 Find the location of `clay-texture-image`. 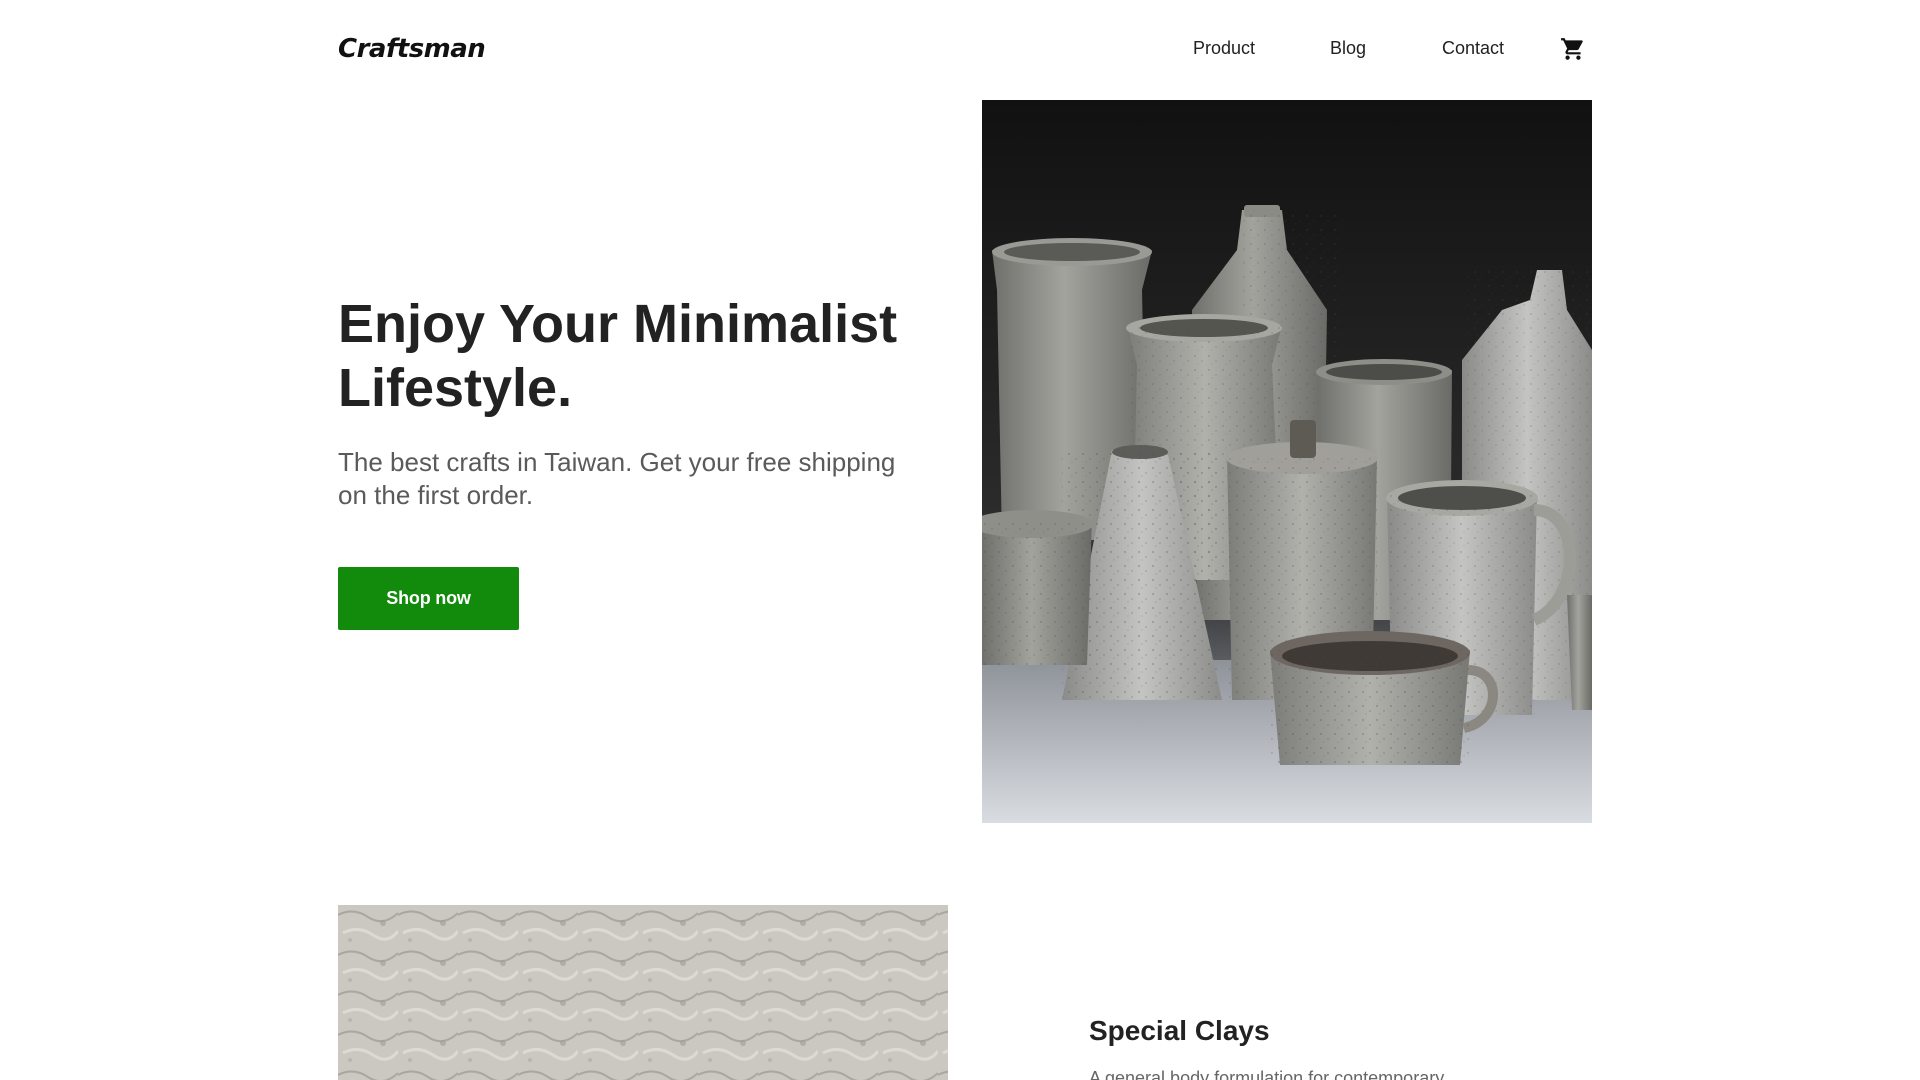

clay-texture-image is located at coordinates (643, 992).